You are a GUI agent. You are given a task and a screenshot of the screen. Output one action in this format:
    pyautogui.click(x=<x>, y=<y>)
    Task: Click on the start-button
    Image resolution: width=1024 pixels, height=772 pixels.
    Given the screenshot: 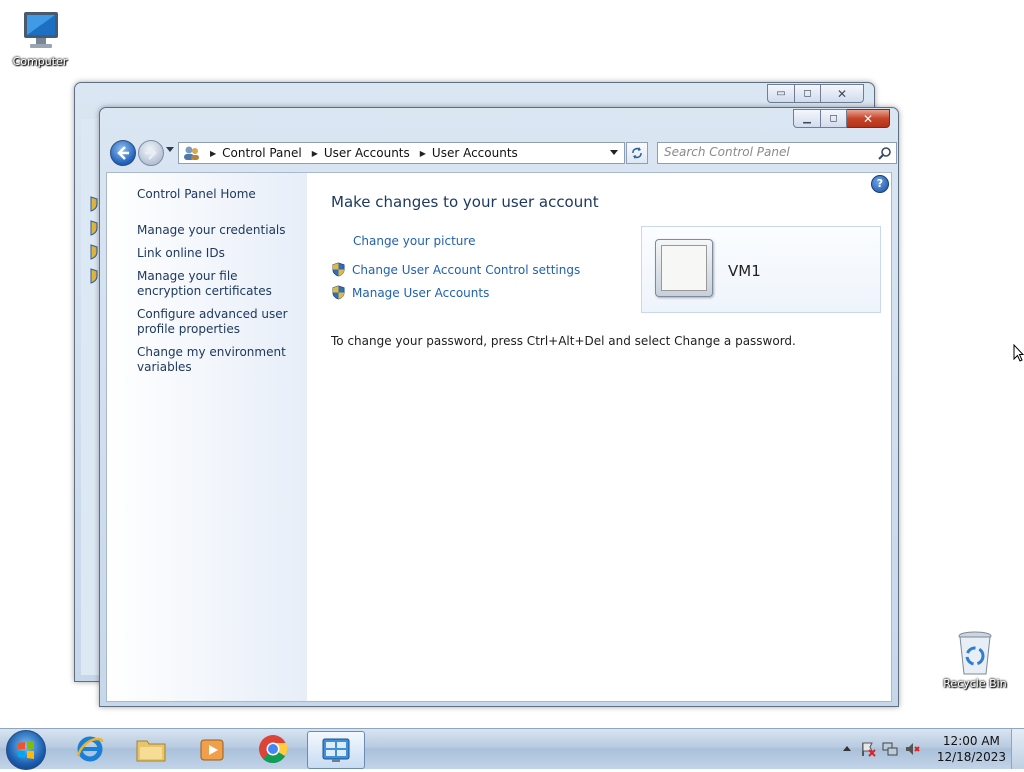 What is the action you would take?
    pyautogui.click(x=26, y=750)
    